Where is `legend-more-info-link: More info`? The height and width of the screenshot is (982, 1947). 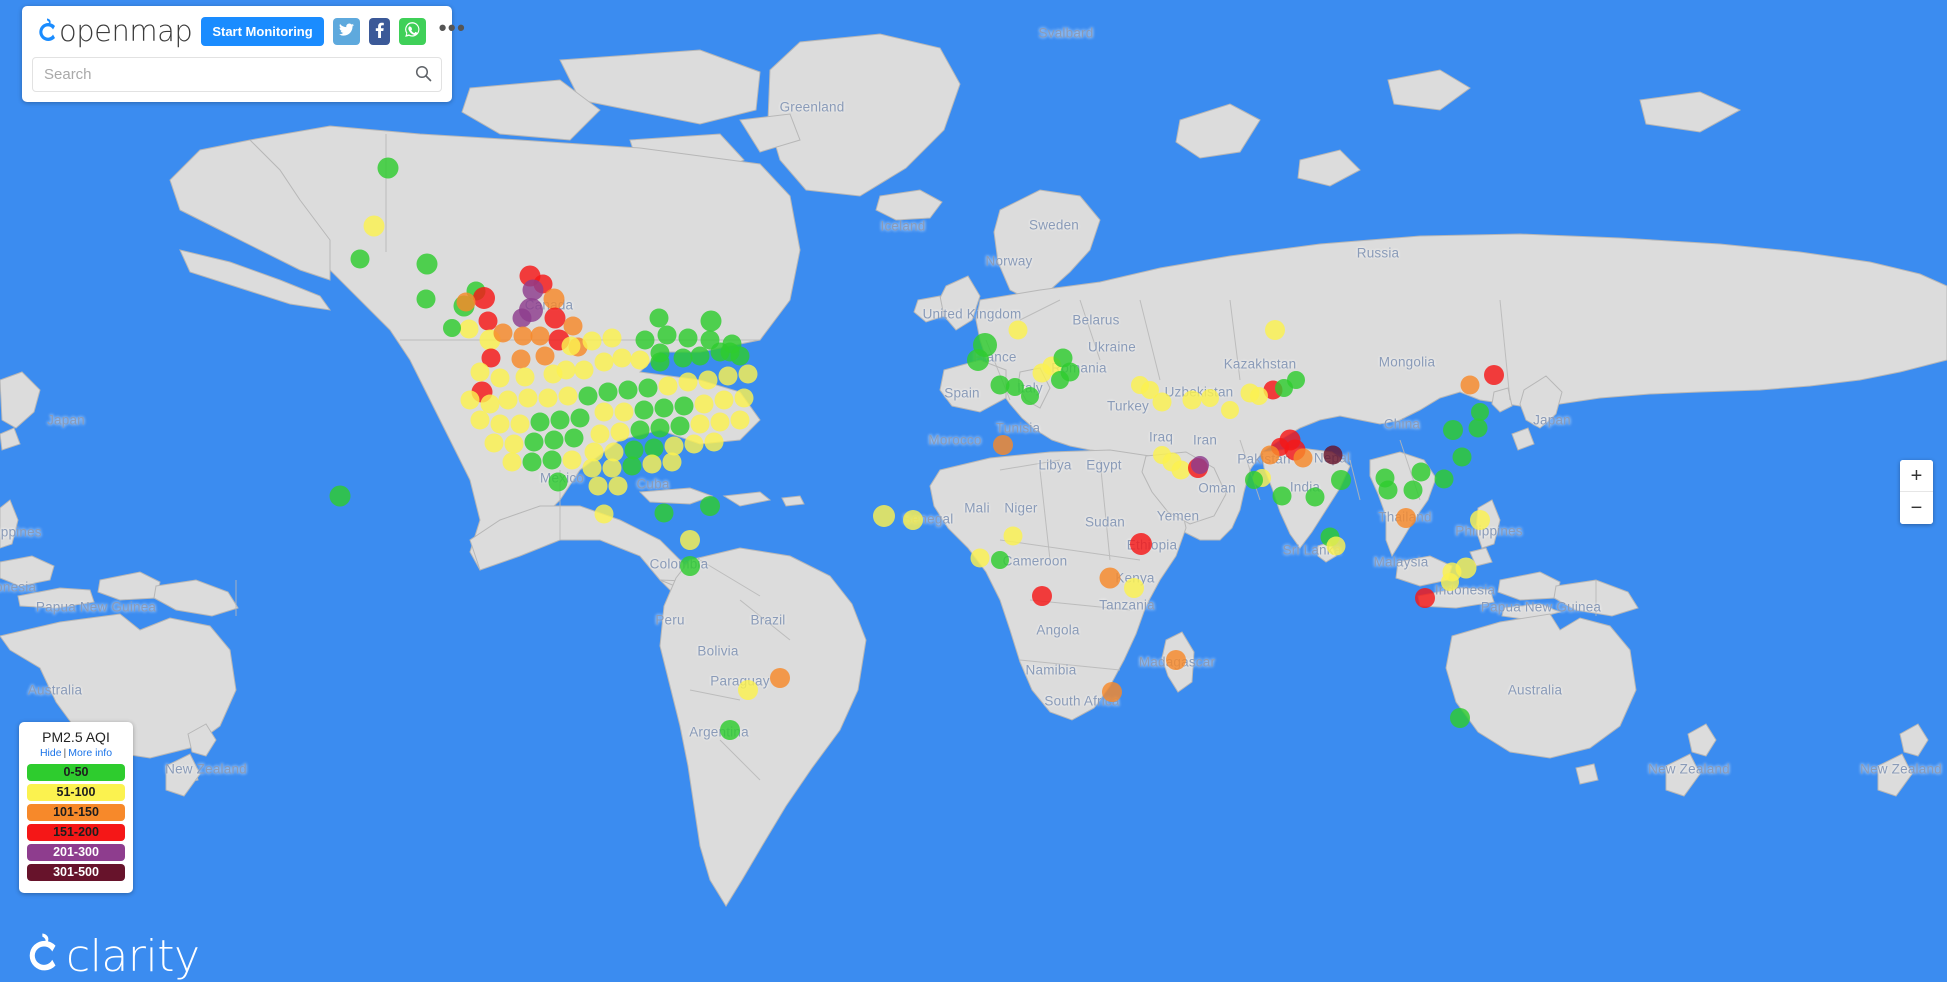
legend-more-info-link: More info is located at coordinates (90, 753).